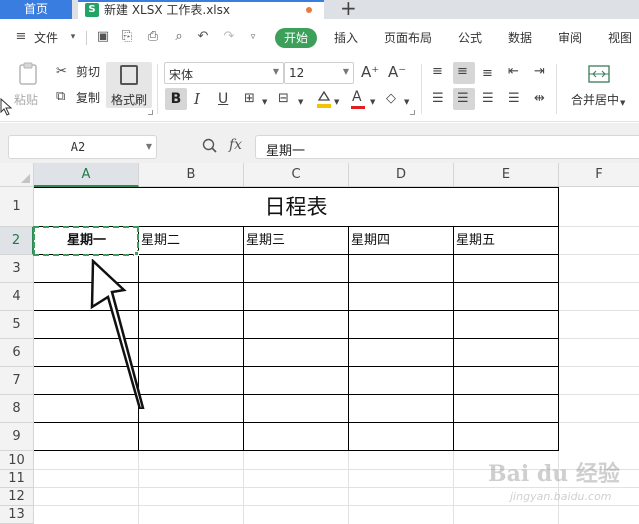 The width and height of the screenshot is (639, 524). What do you see at coordinates (17, 241) in the screenshot?
I see `row-header-2: 2` at bounding box center [17, 241].